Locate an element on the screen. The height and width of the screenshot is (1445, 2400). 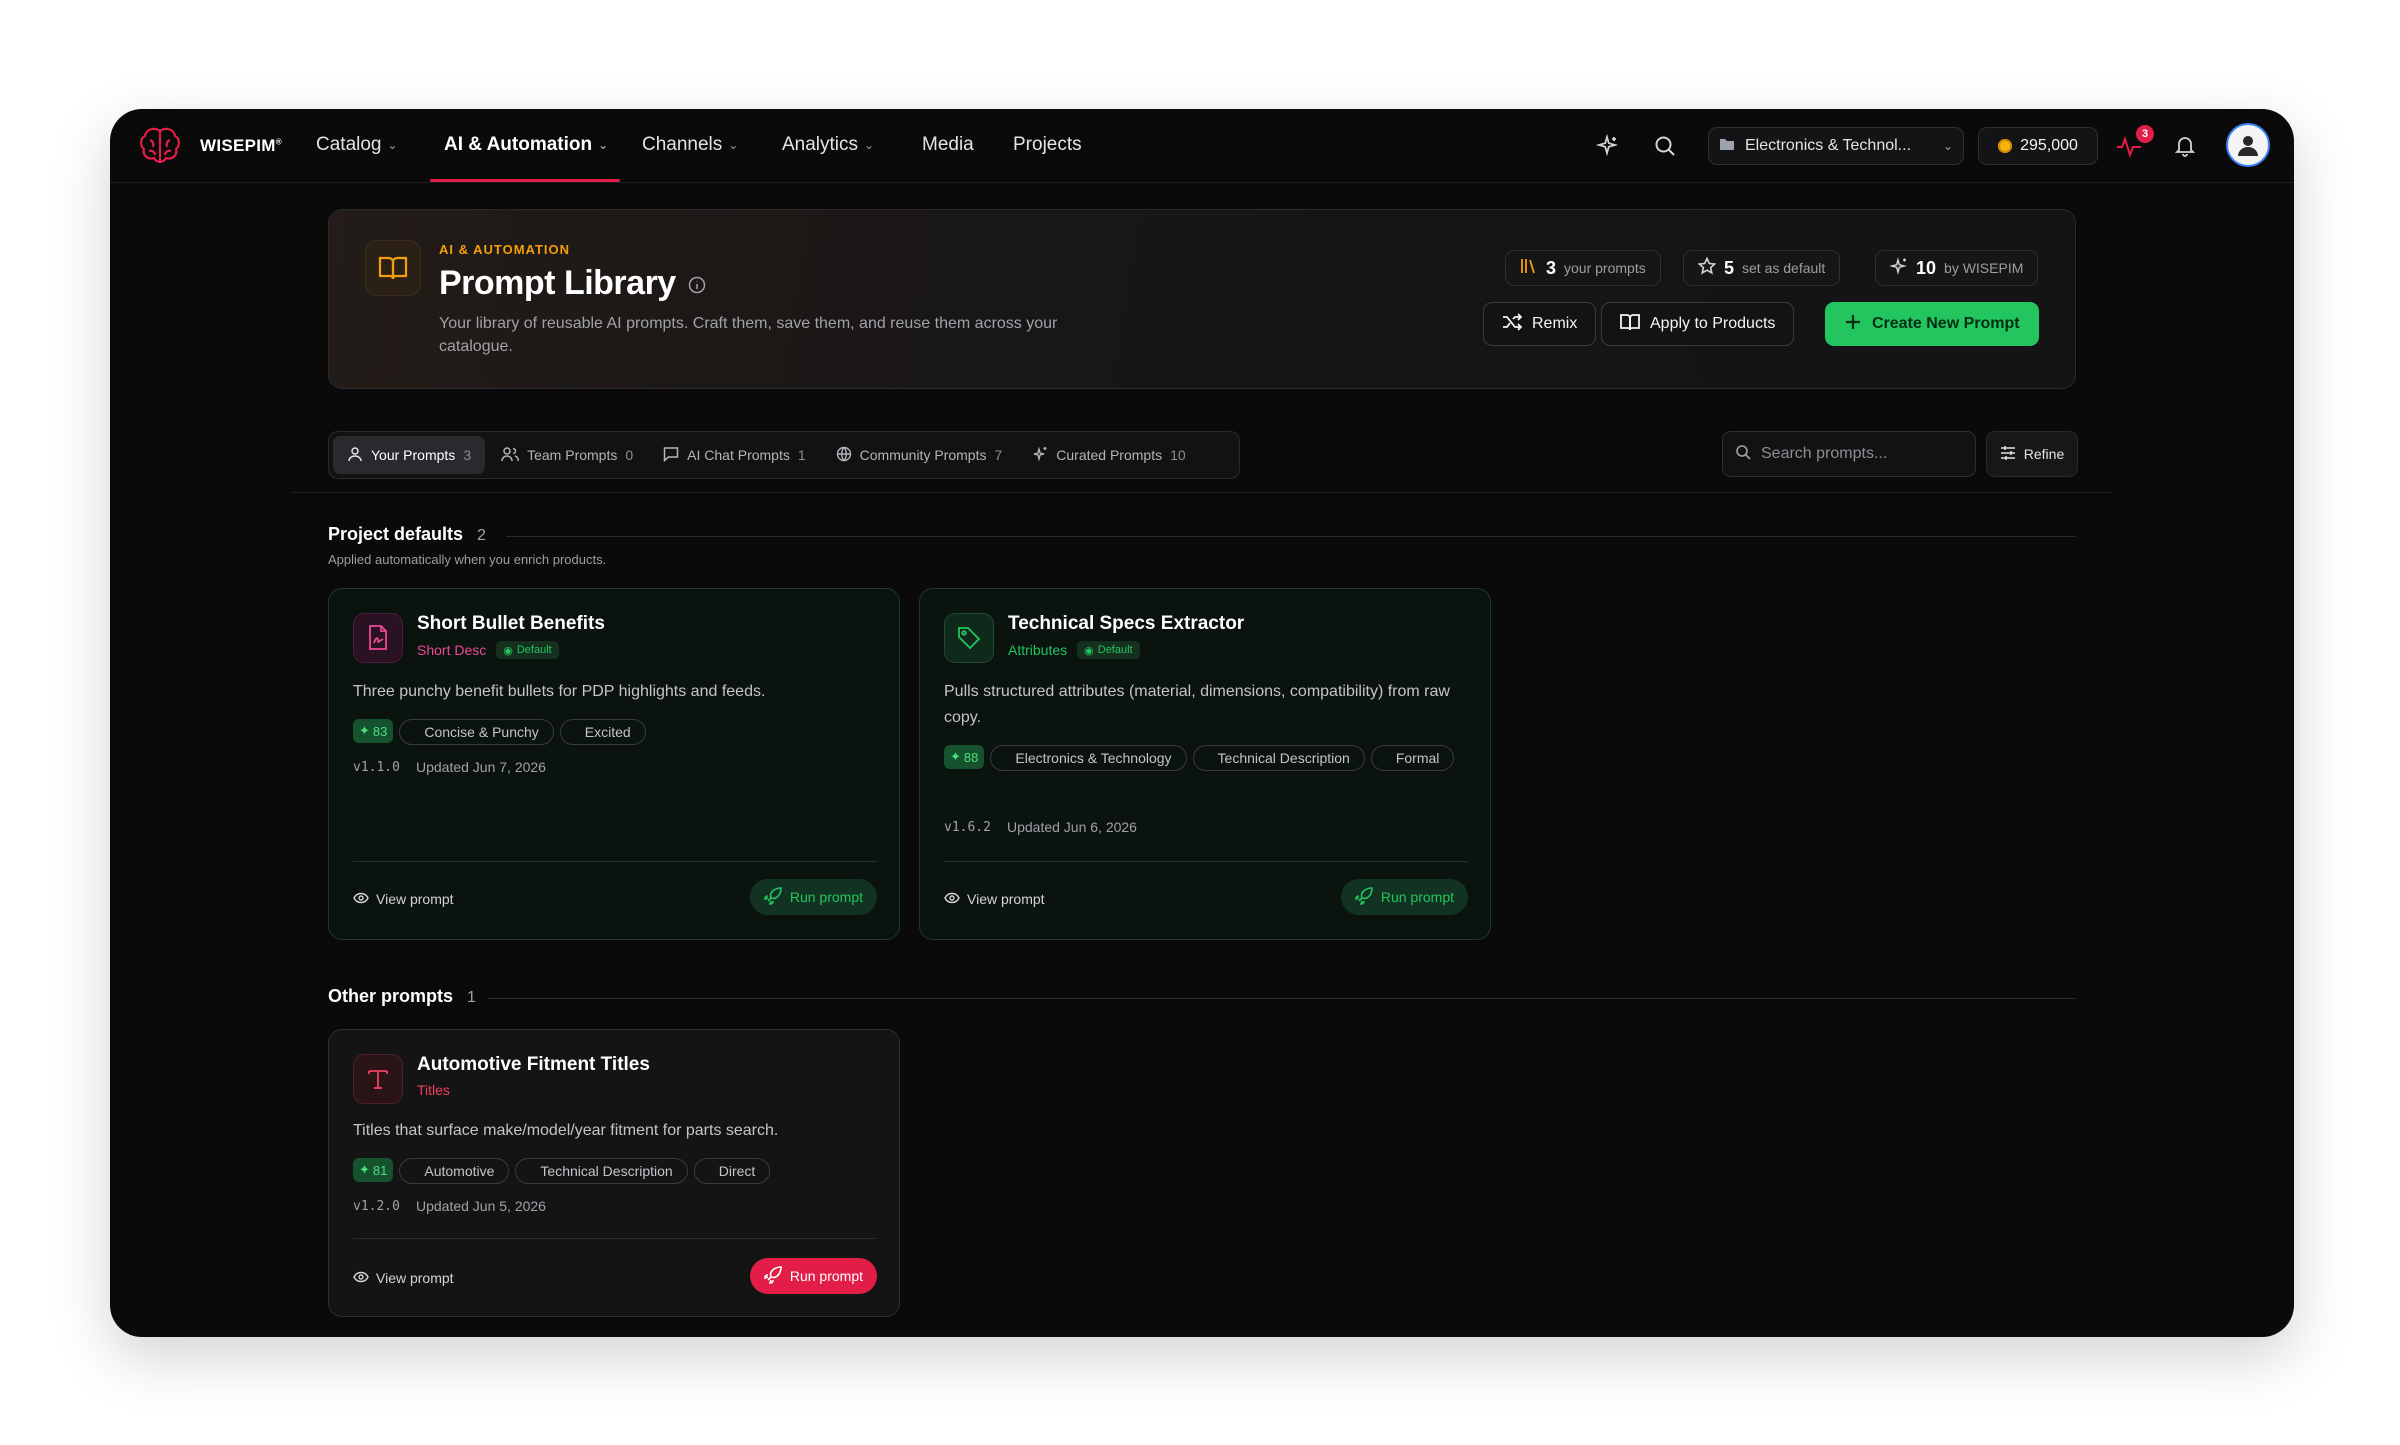
card-category: Titles is located at coordinates (433, 1090).